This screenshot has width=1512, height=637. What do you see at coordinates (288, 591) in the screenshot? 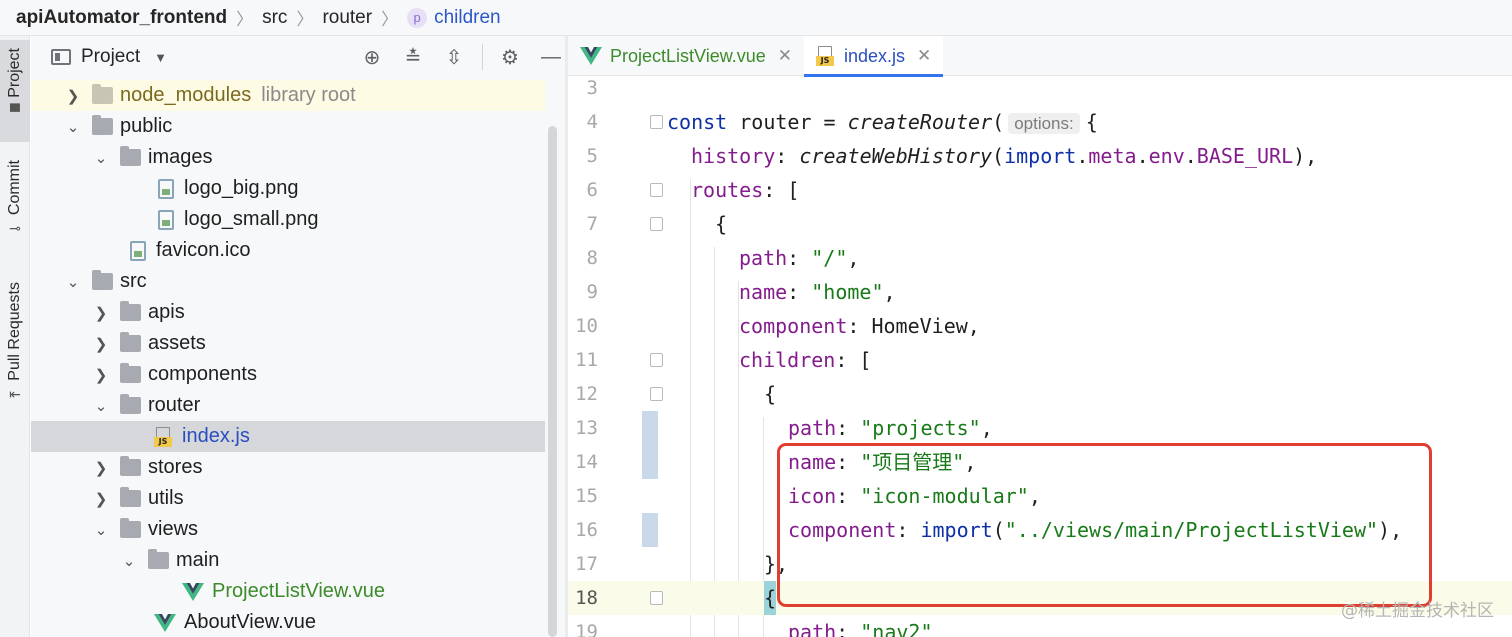
I see `tree-item-project-list-view: ProjectListView.vue` at bounding box center [288, 591].